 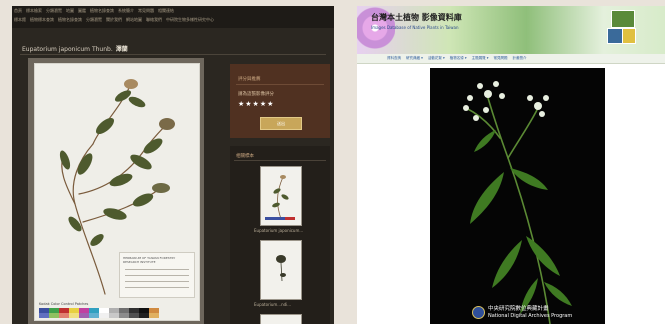 What do you see at coordinates (256, 94) in the screenshot?
I see `rating-panel-subheading: 請為這張影像評分` at bounding box center [256, 94].